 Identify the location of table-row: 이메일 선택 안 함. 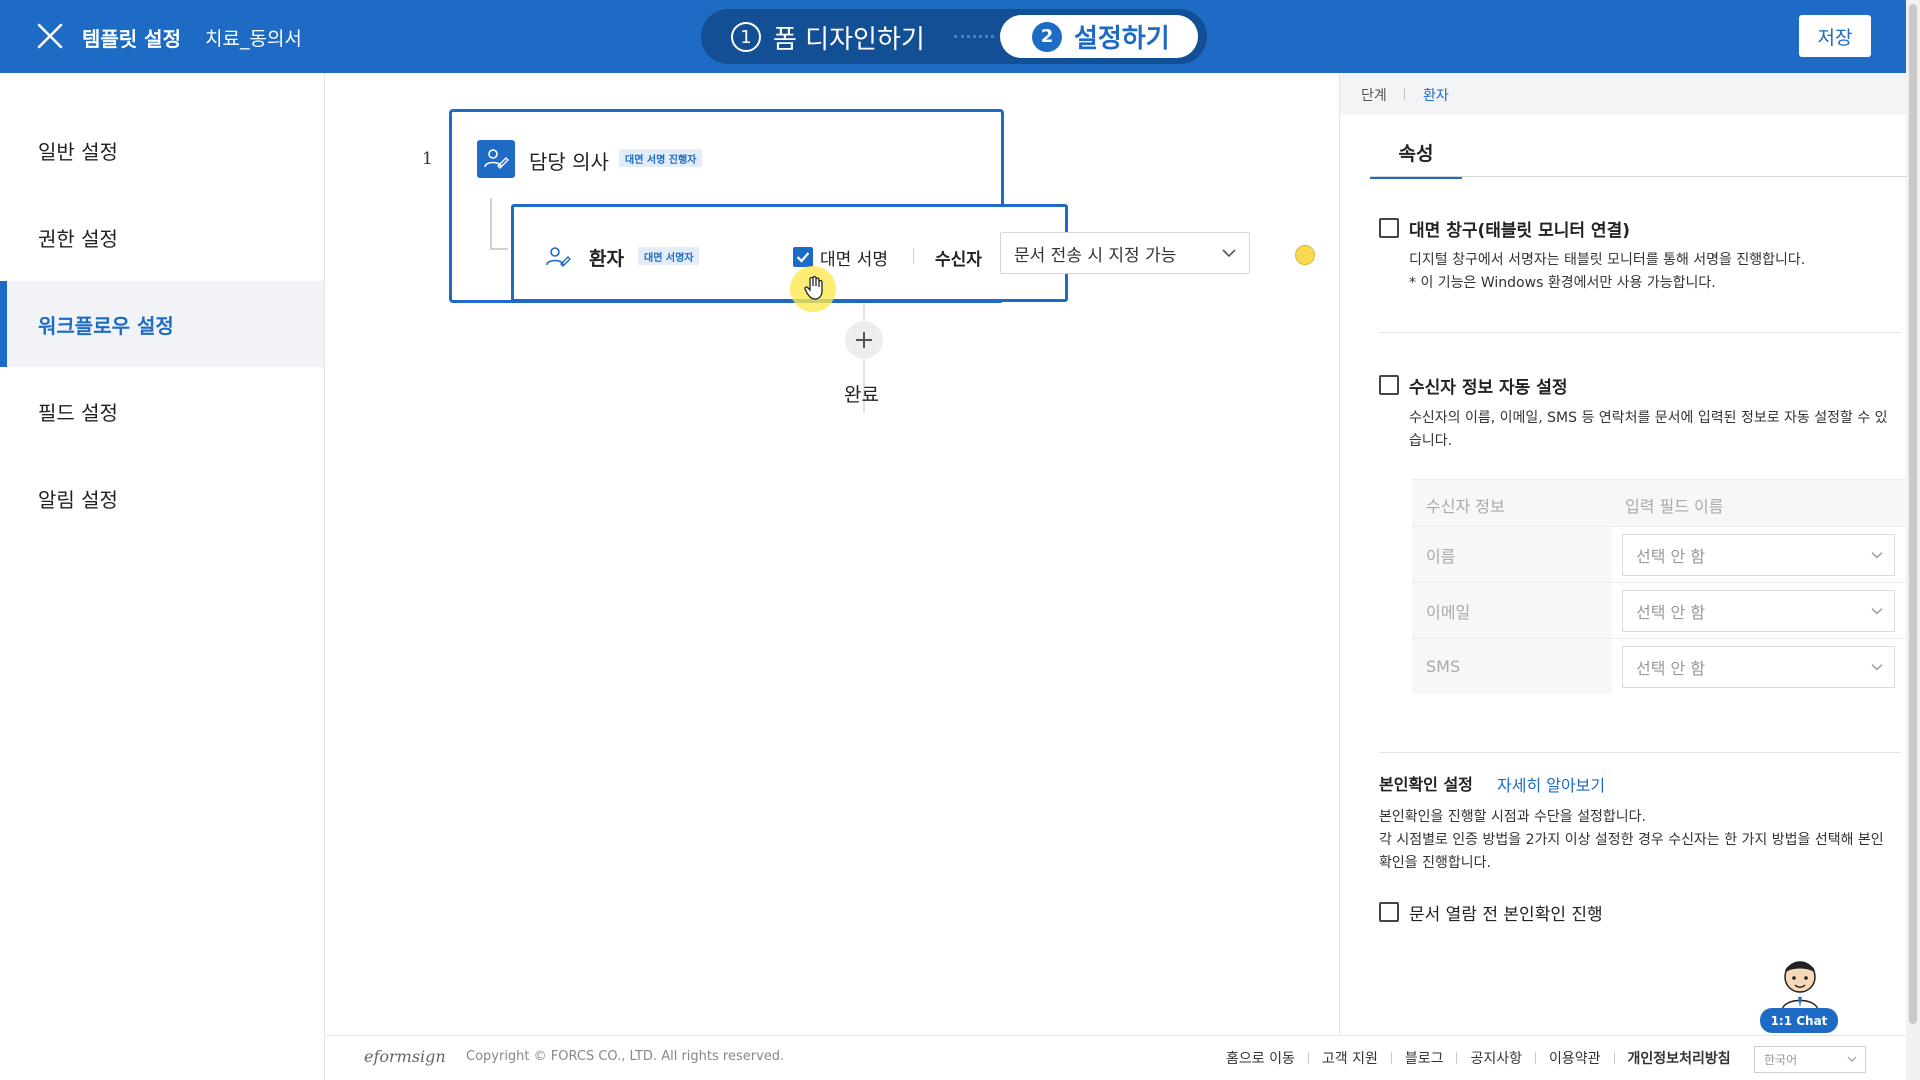
(1659, 610).